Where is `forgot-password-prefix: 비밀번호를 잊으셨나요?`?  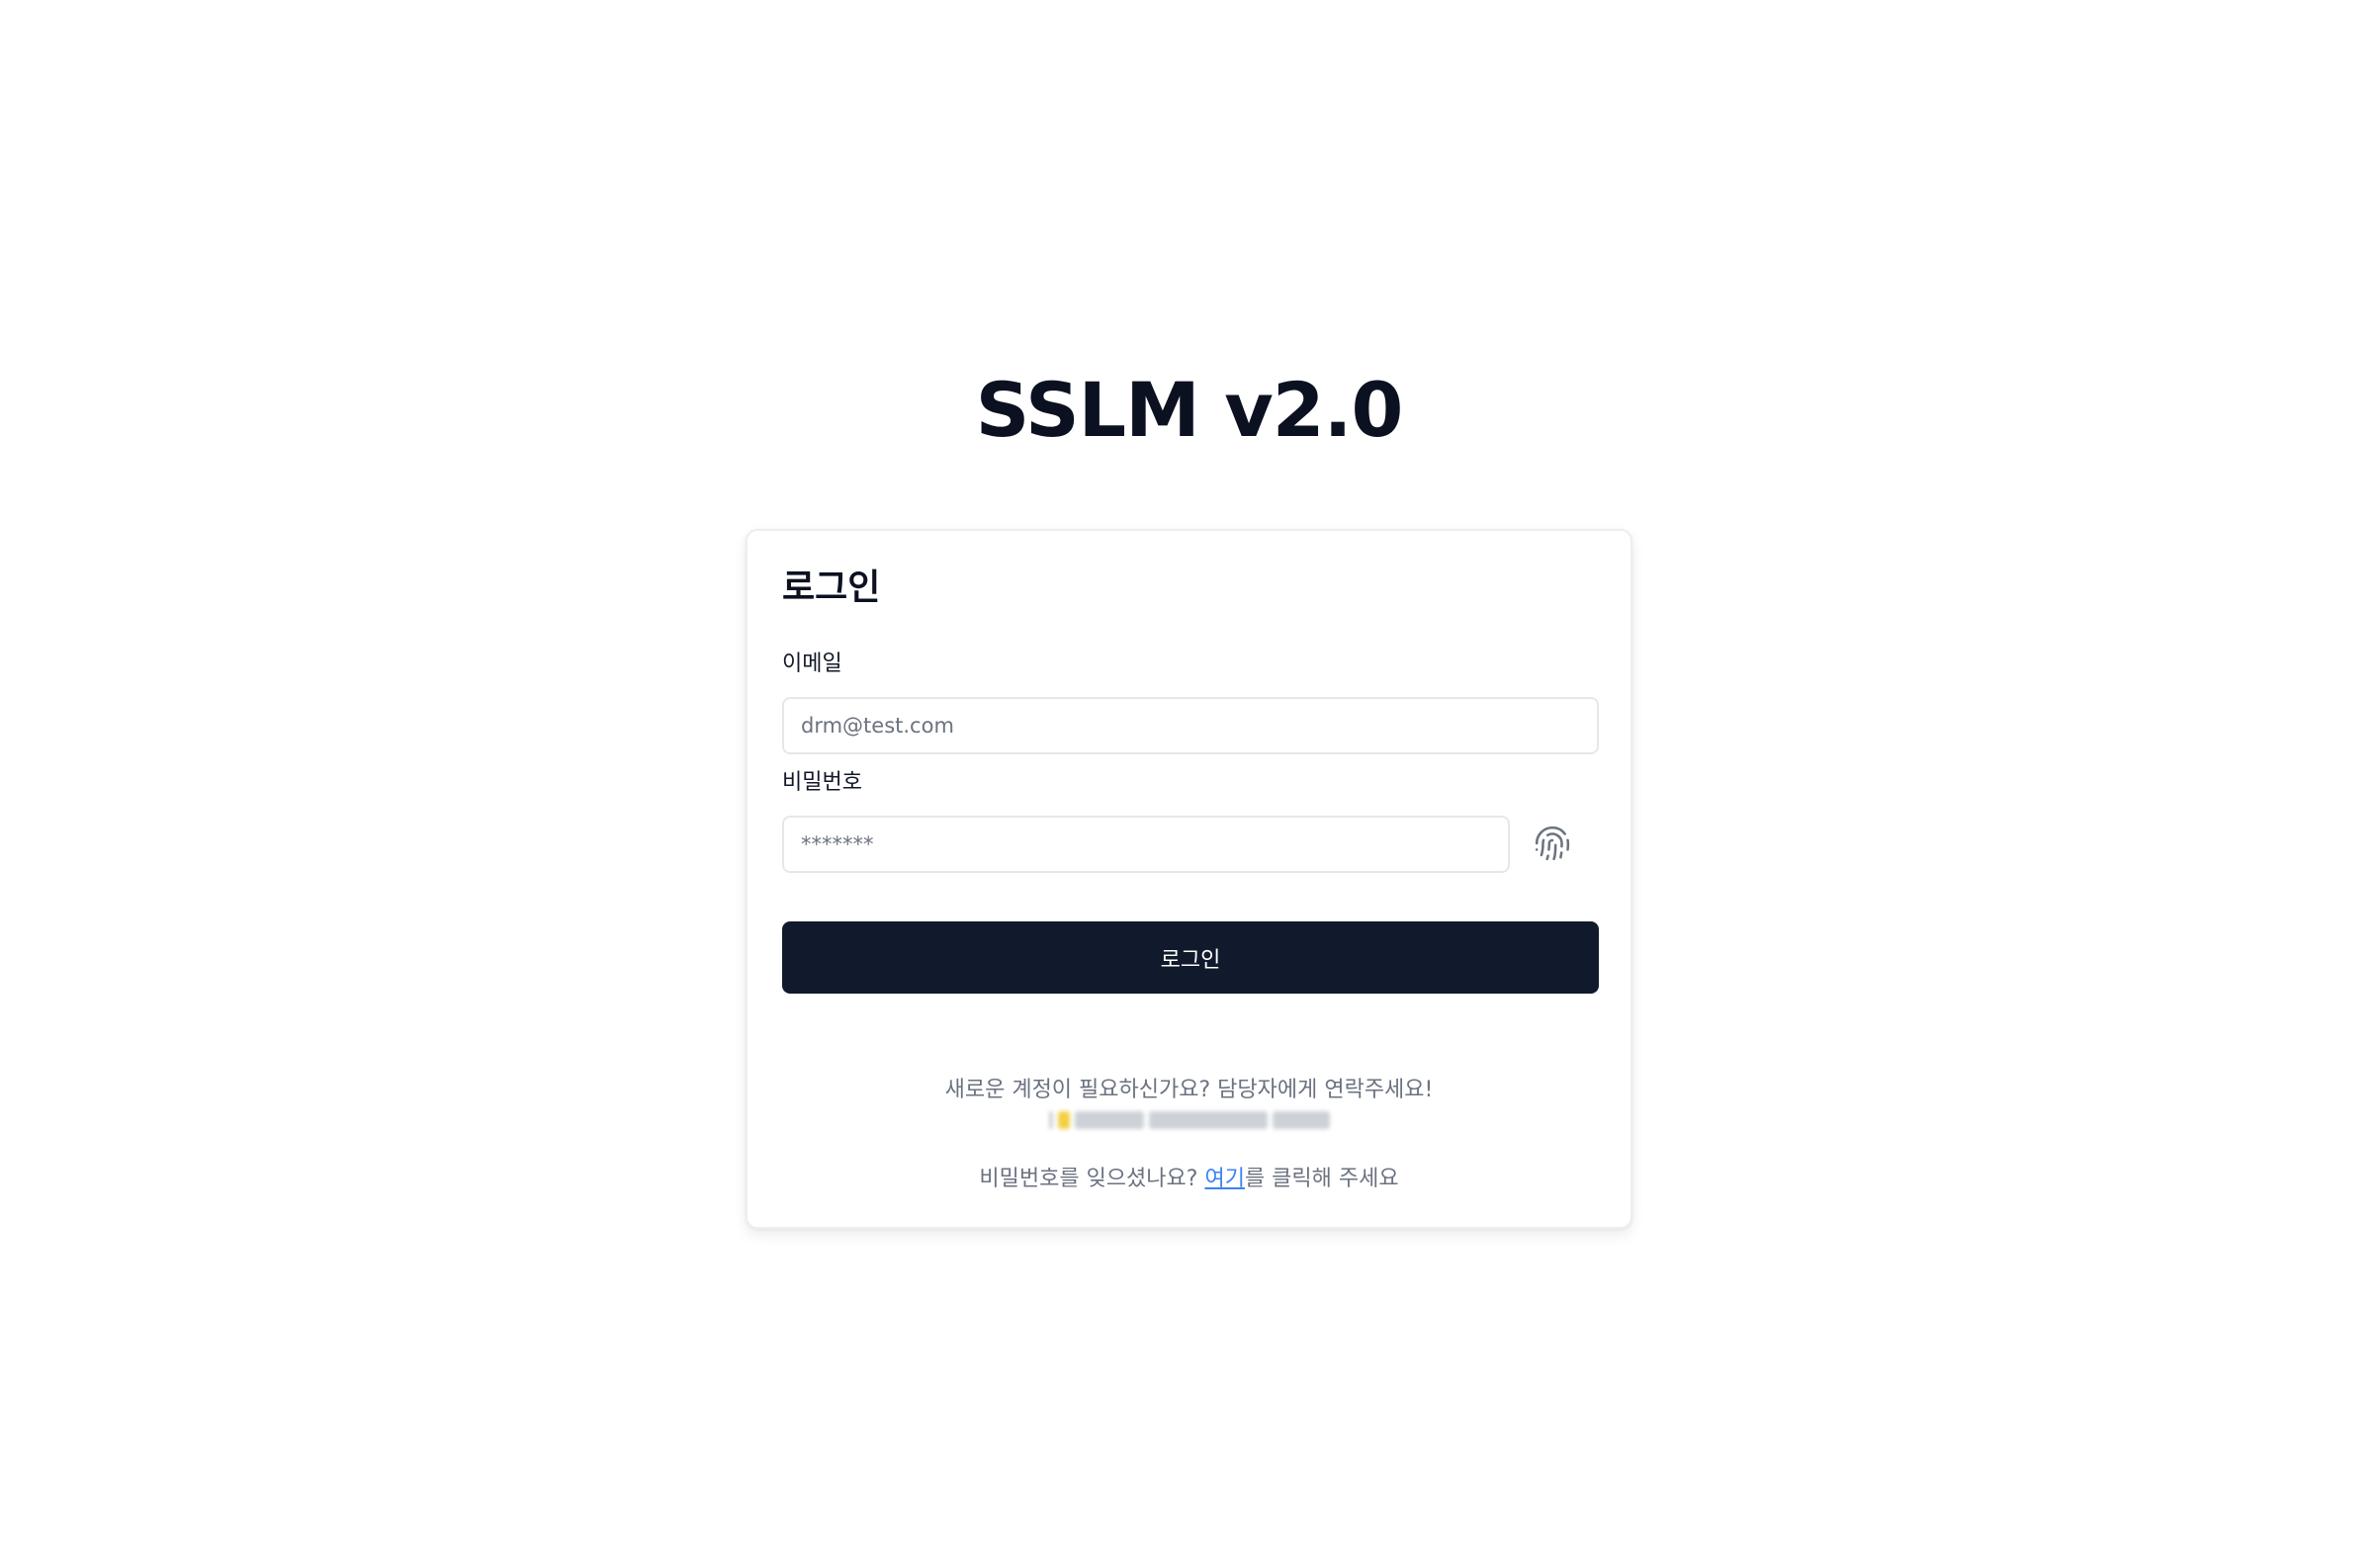 forgot-password-prefix: 비밀번호를 잊으셨나요? is located at coordinates (1092, 1179).